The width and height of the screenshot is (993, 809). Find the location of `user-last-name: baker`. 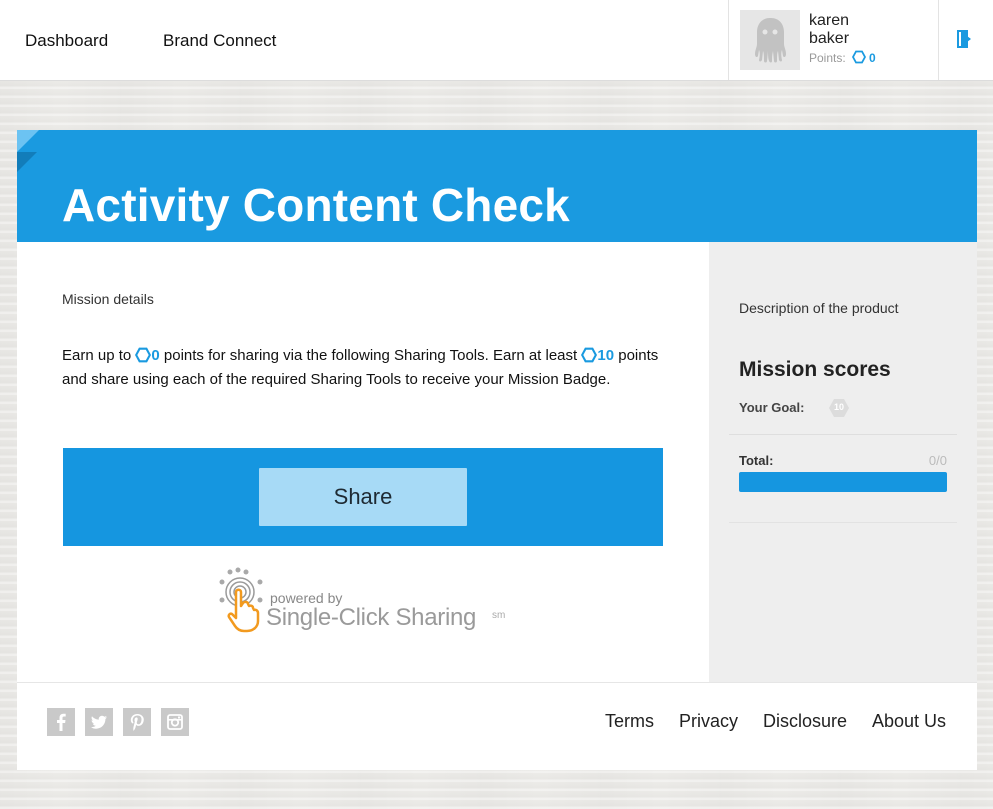

user-last-name: baker is located at coordinates (829, 38).